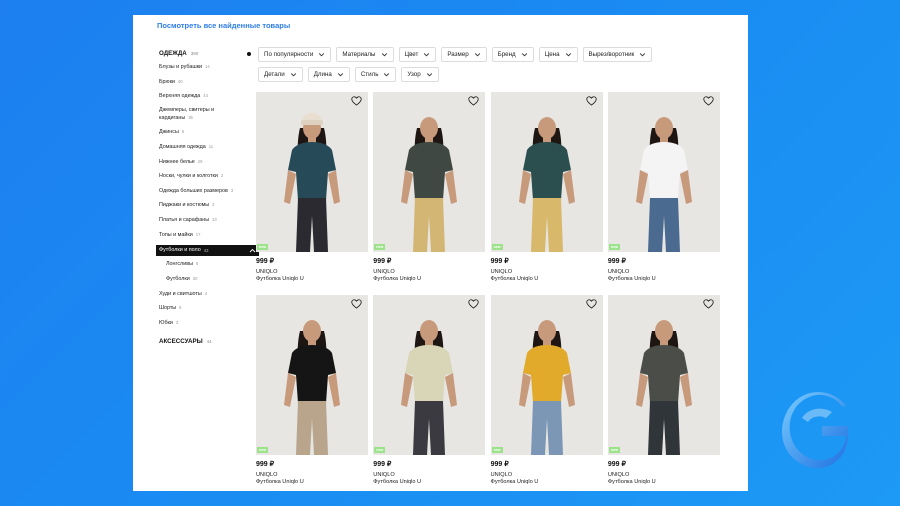  What do you see at coordinates (203, 220) in the screenshot?
I see `sidebar-item: Платья и сарафаны 23` at bounding box center [203, 220].